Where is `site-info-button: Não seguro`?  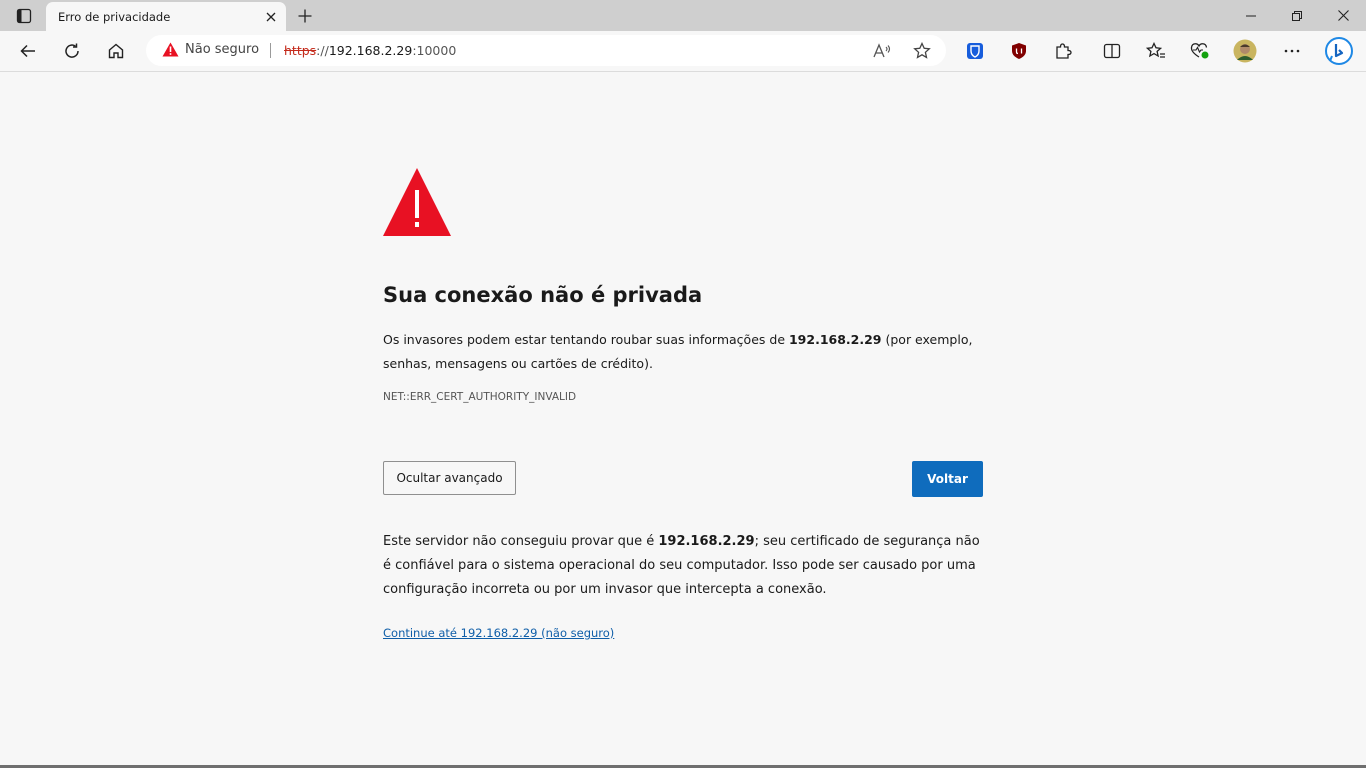 site-info-button: Não seguro is located at coordinates (210, 49).